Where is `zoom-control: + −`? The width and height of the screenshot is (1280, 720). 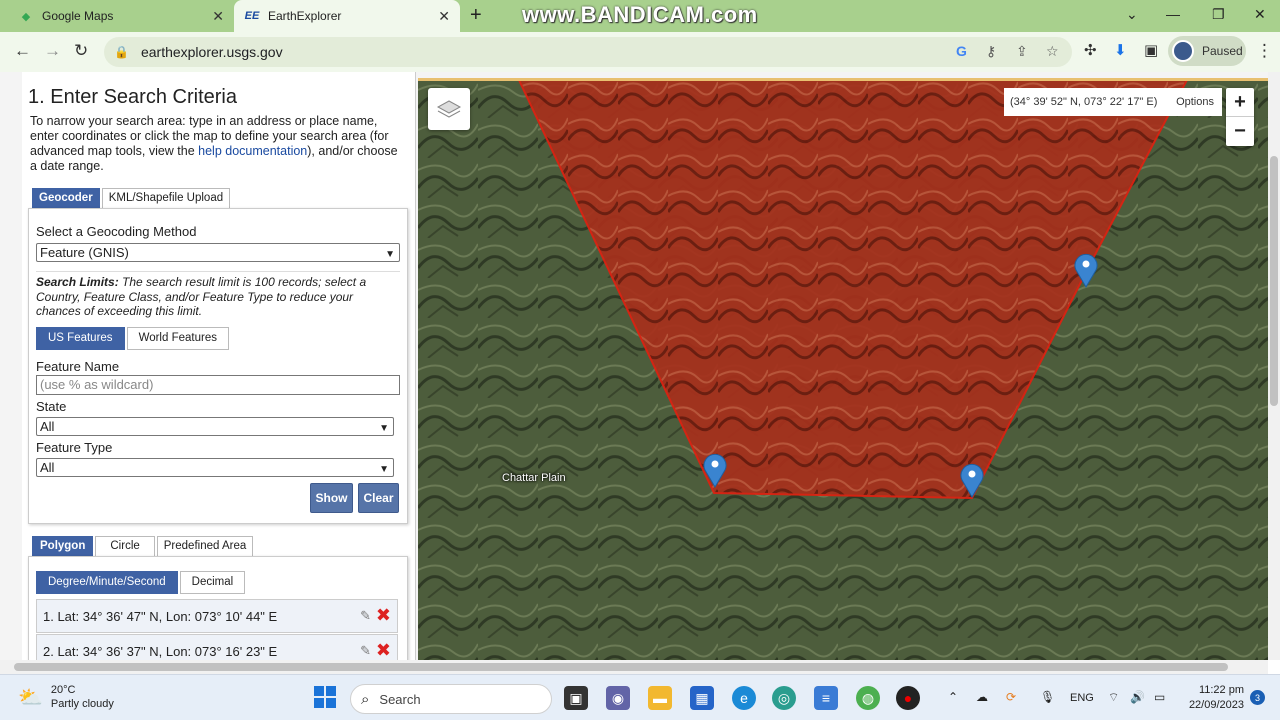 zoom-control: + − is located at coordinates (1240, 117).